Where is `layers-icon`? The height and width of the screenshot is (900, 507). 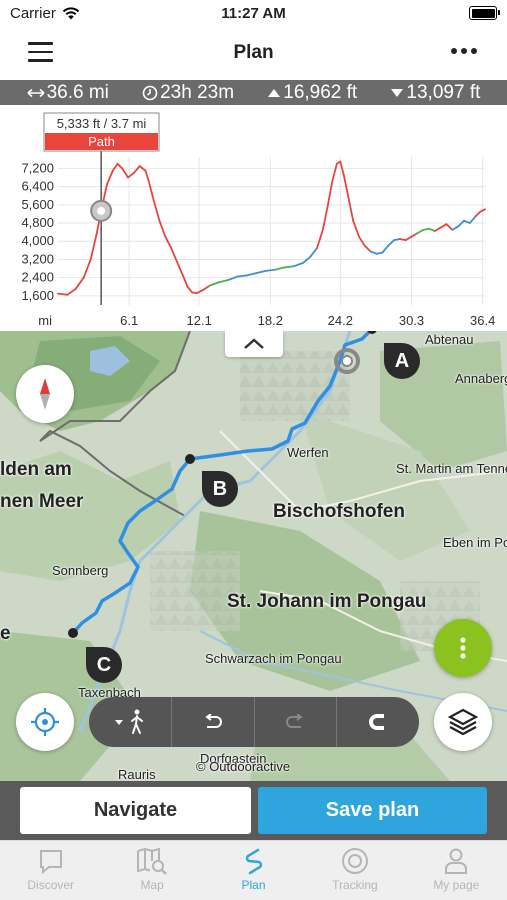
layers-icon is located at coordinates (463, 722).